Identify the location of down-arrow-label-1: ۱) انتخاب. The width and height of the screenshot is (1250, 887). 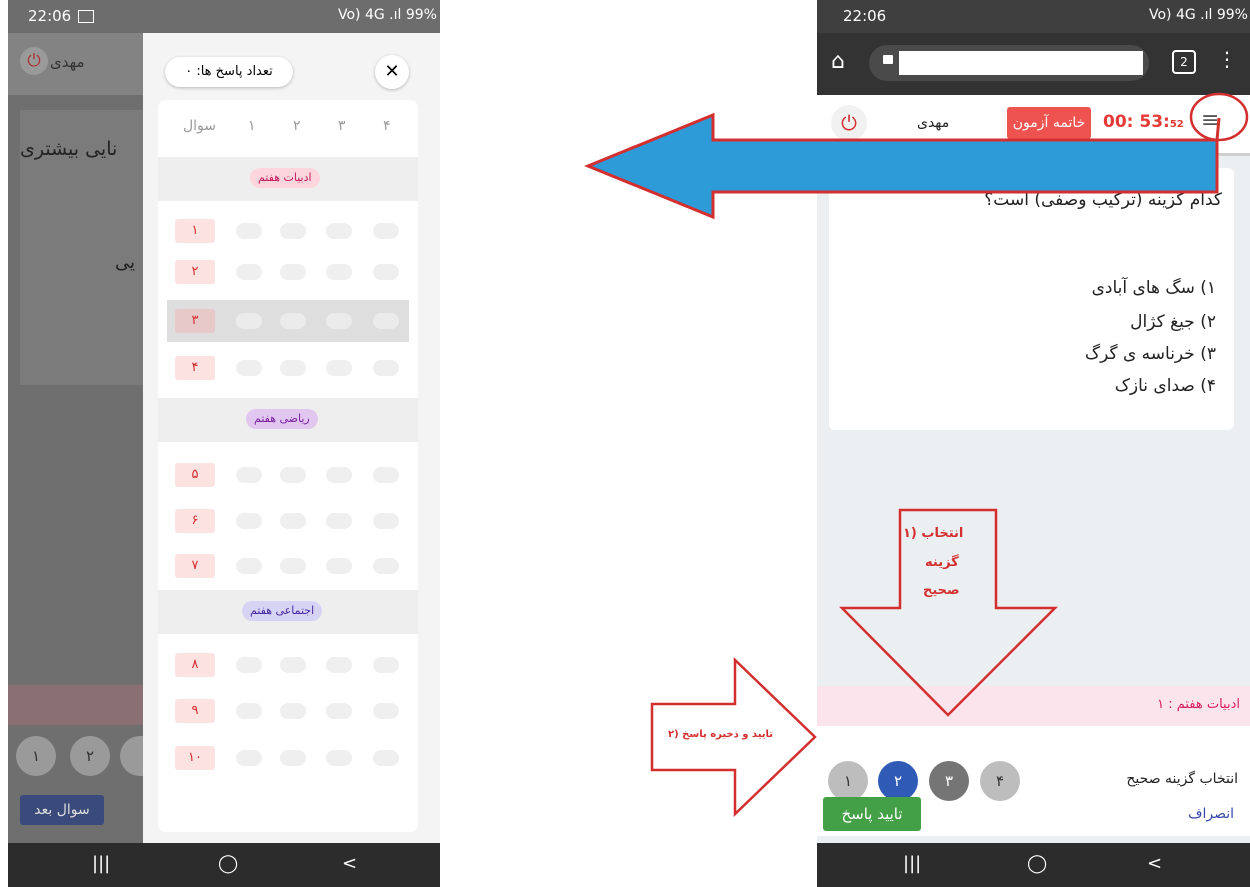
(933, 533).